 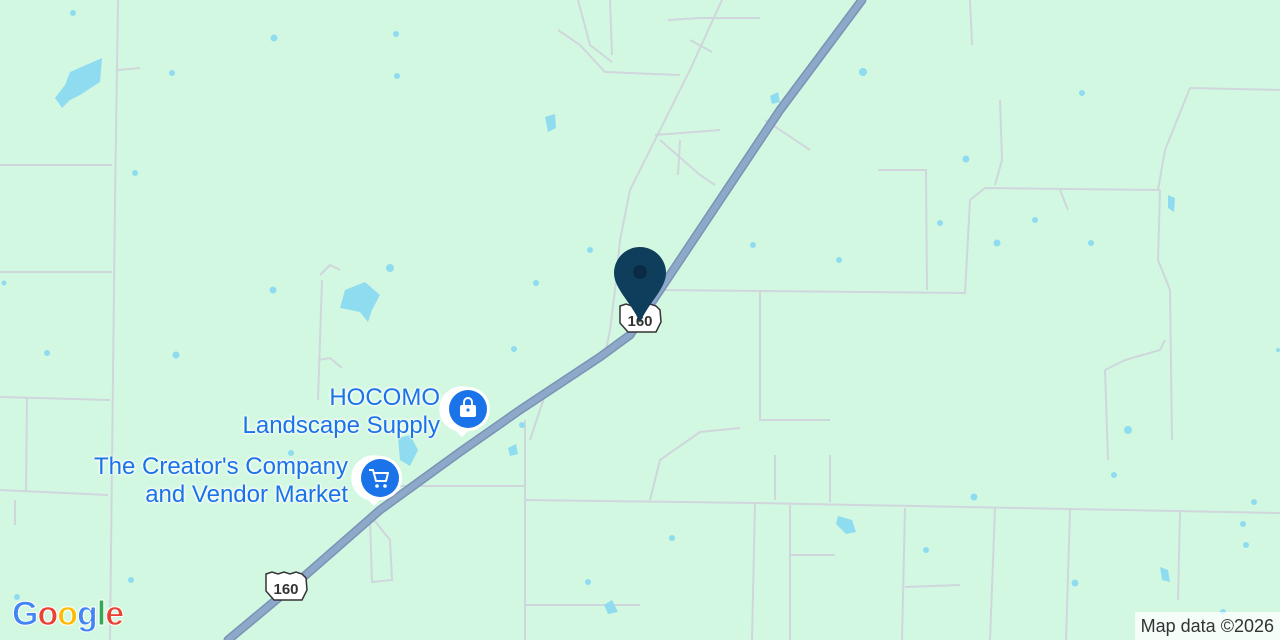 I want to click on highway-shield-bottom-label: 160, so click(x=285, y=589).